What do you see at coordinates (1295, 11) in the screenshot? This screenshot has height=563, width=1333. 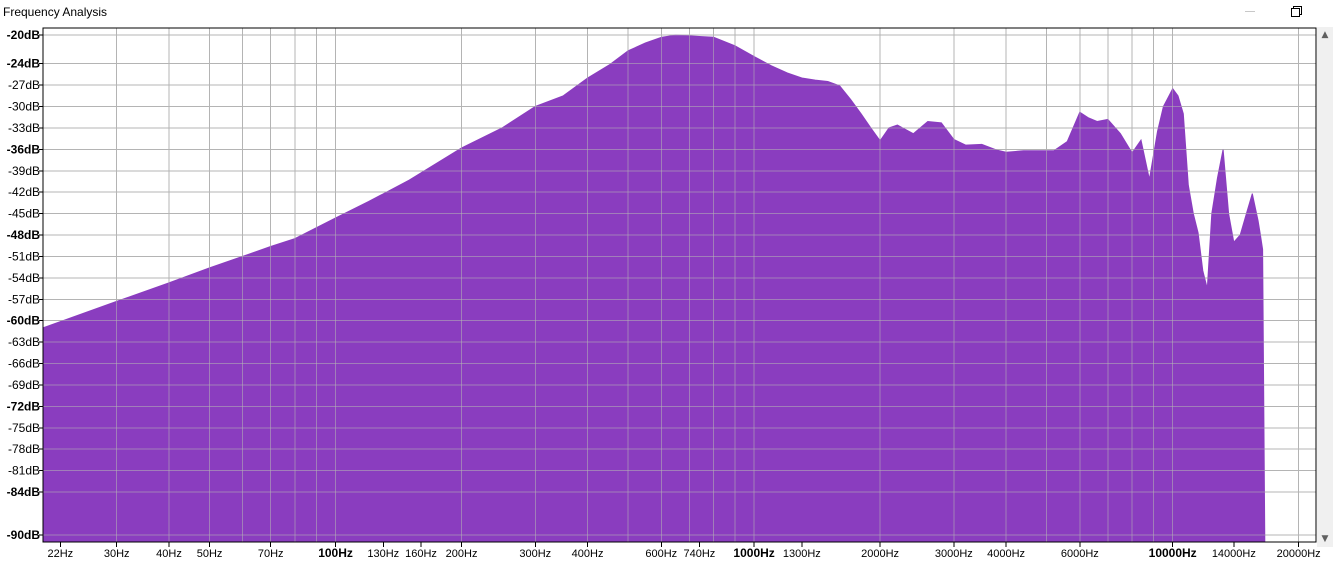 I see `restore-window-icon` at bounding box center [1295, 11].